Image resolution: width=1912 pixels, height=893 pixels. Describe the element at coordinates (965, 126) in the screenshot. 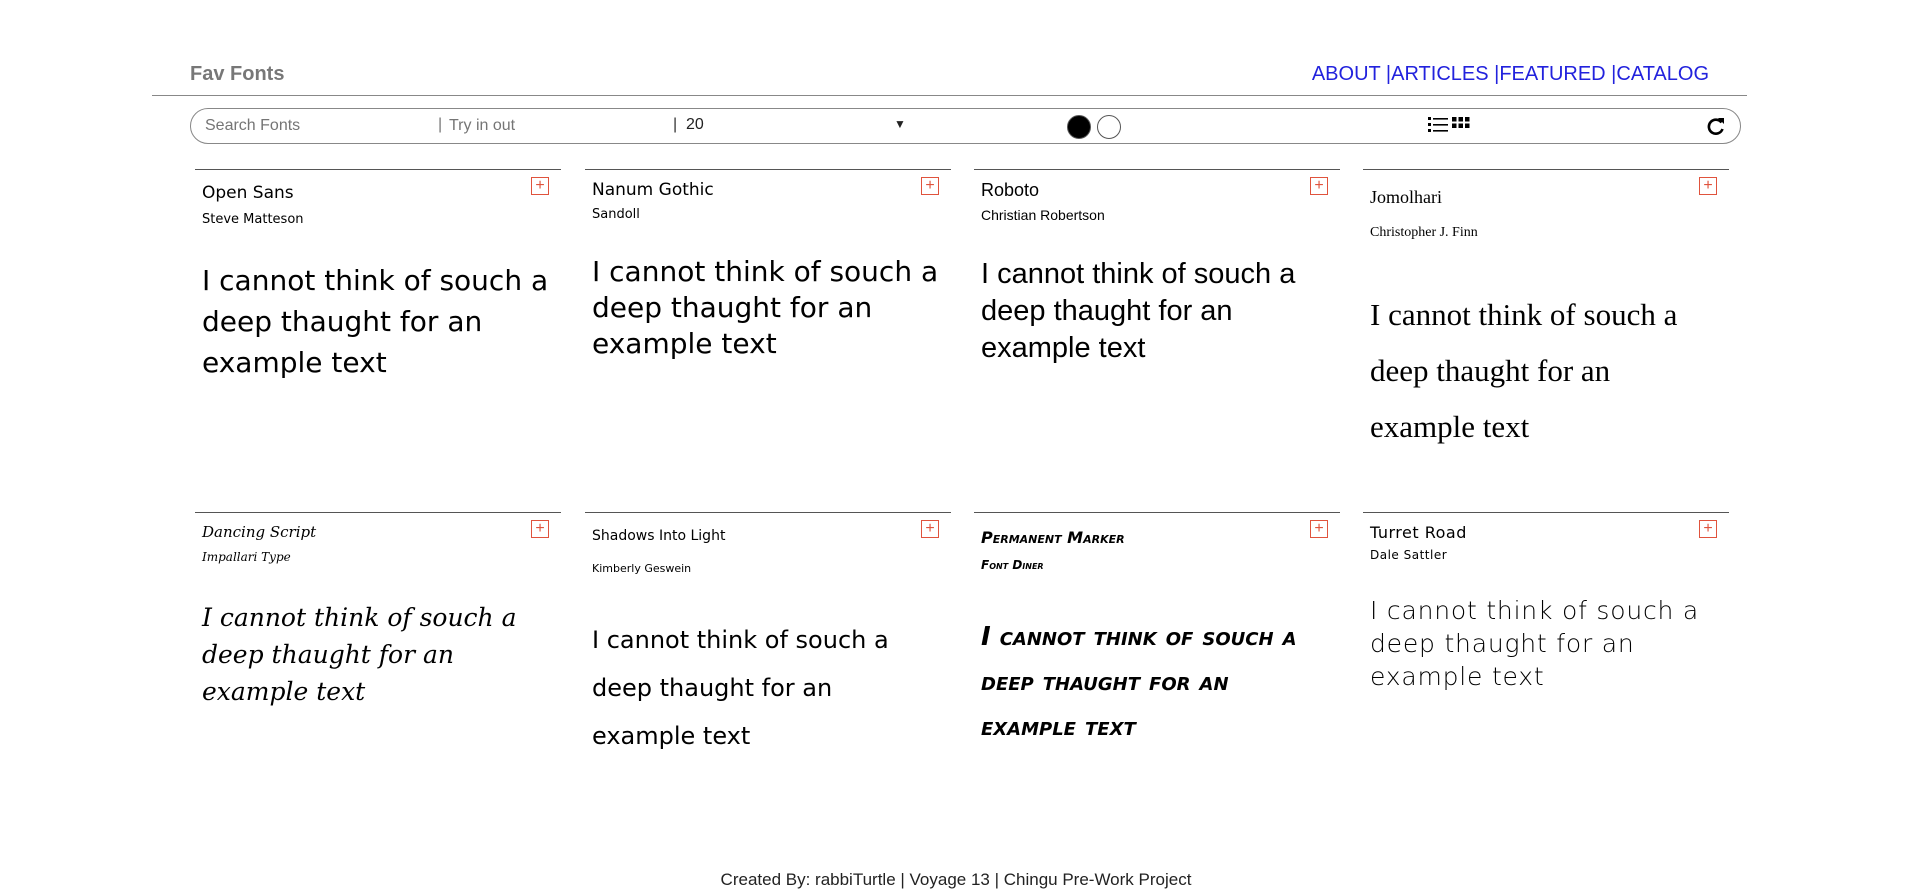

I see `toolbar: | | 20 ▼` at that location.